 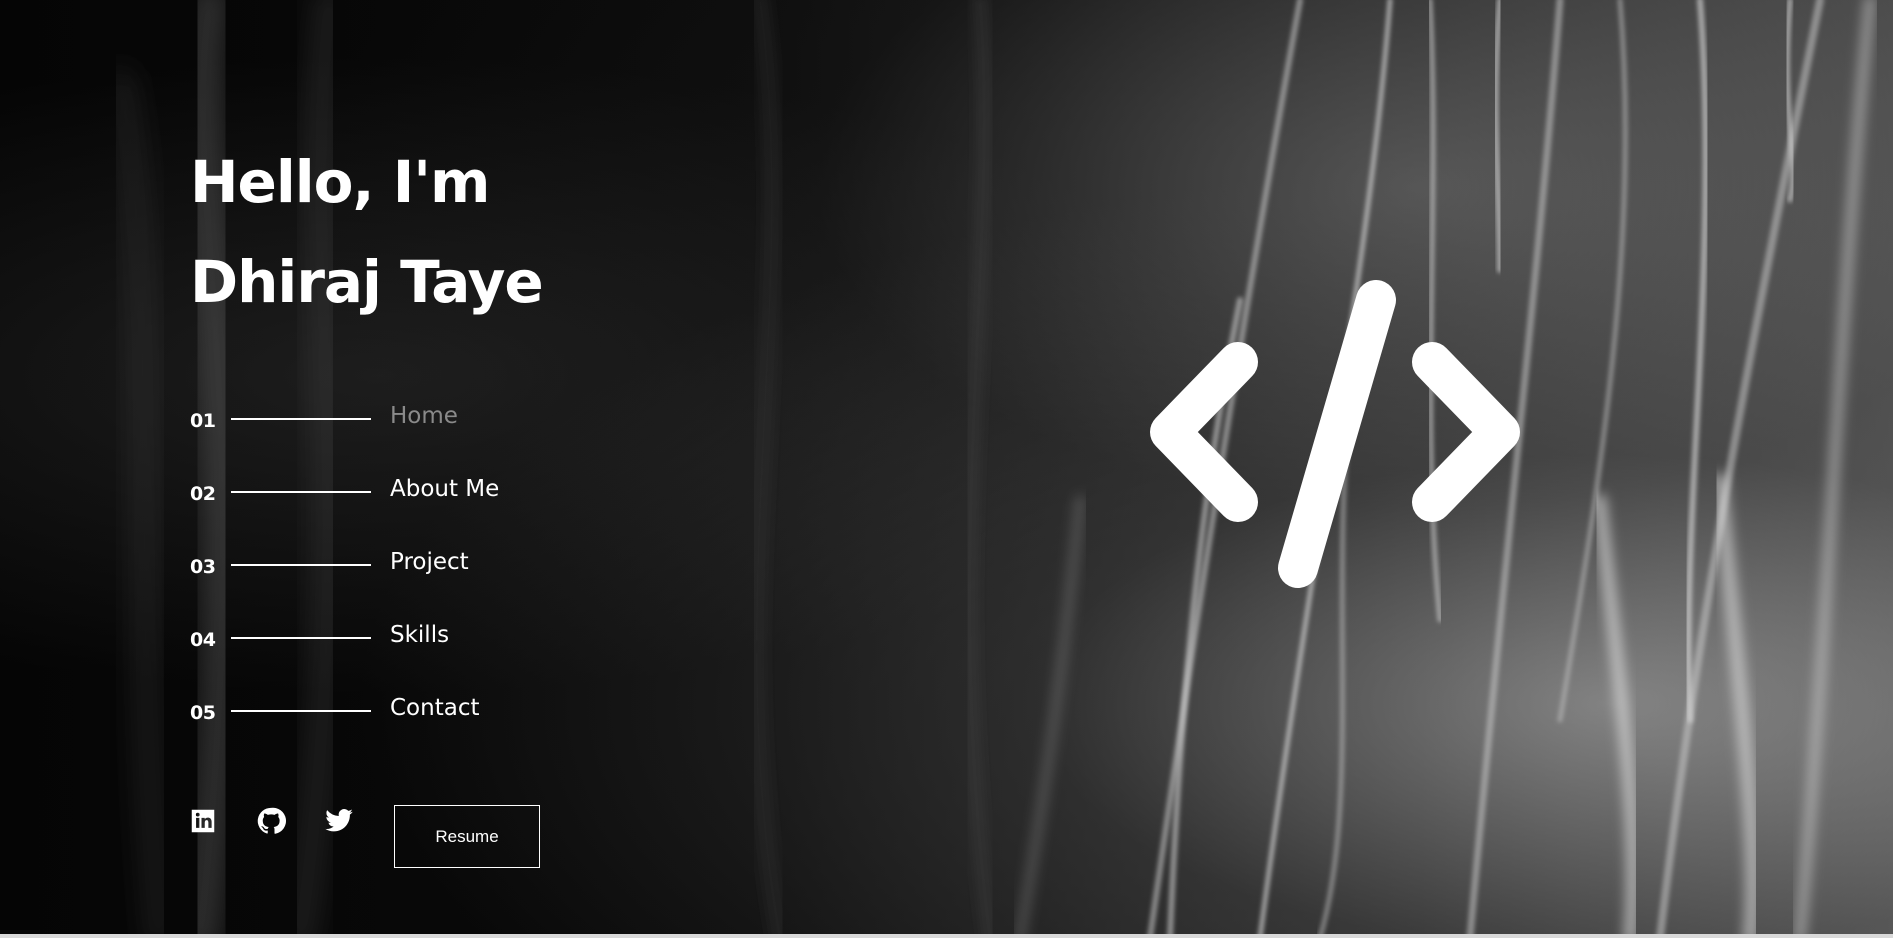 I want to click on nav-label: Home, so click(x=424, y=416).